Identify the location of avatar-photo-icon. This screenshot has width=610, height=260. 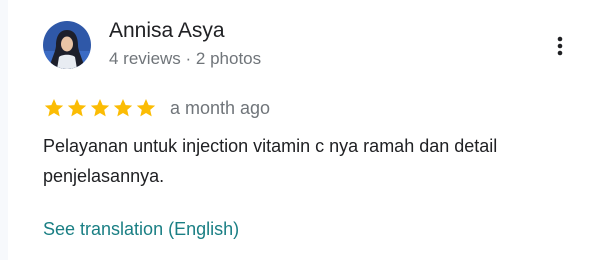
(67, 45).